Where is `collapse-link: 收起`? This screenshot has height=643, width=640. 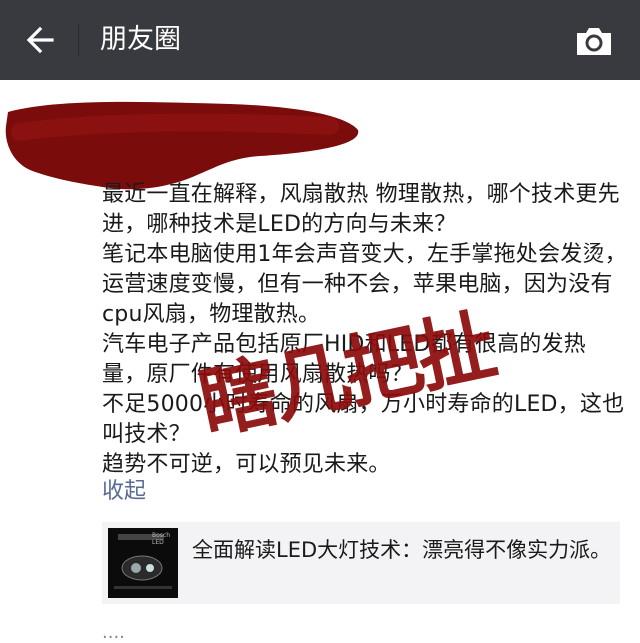
collapse-link: 收起 is located at coordinates (124, 492).